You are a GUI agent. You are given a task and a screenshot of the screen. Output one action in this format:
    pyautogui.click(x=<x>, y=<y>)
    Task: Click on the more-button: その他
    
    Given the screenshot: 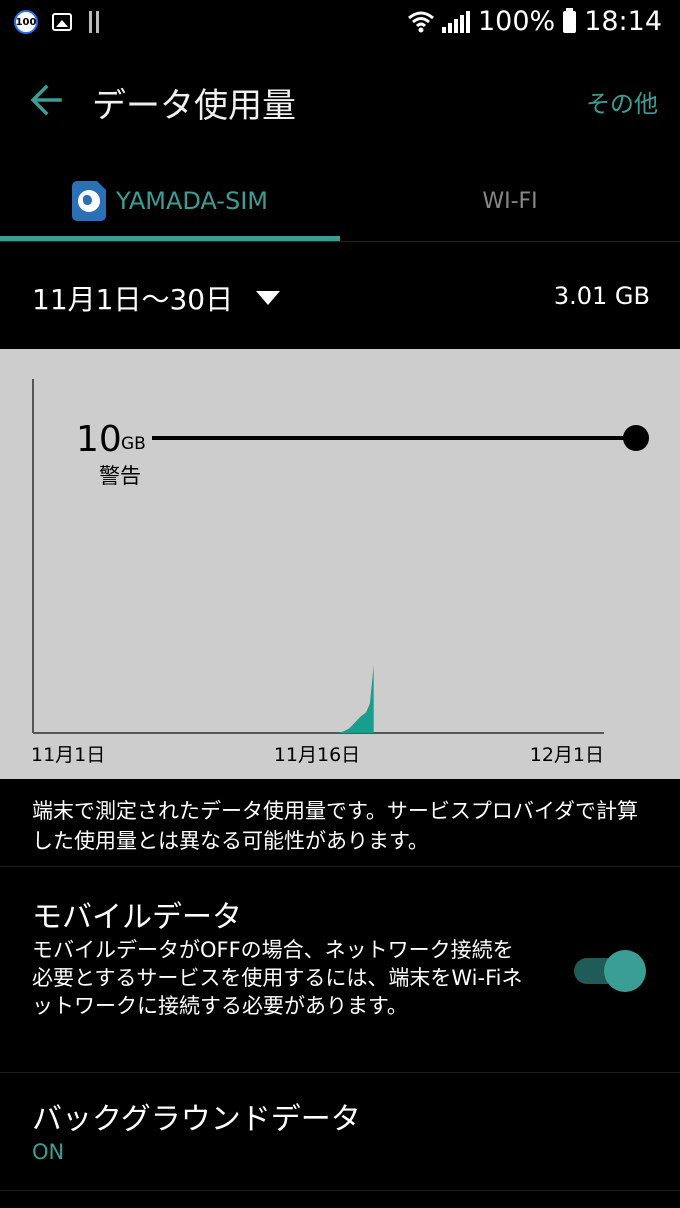 What is the action you would take?
    pyautogui.click(x=622, y=101)
    